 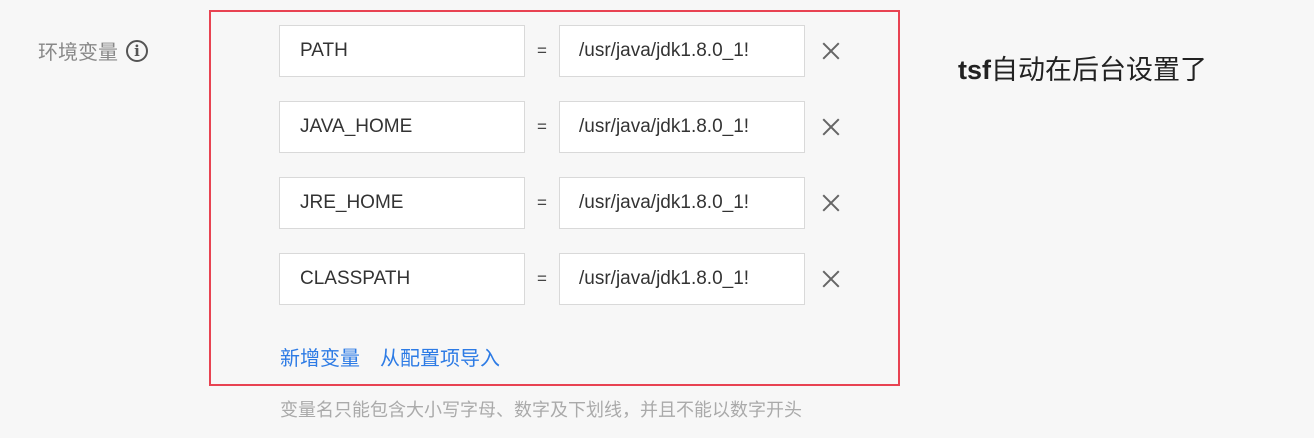 What do you see at coordinates (1099, 70) in the screenshot?
I see `annotation-note-text: 自动在后台设置了` at bounding box center [1099, 70].